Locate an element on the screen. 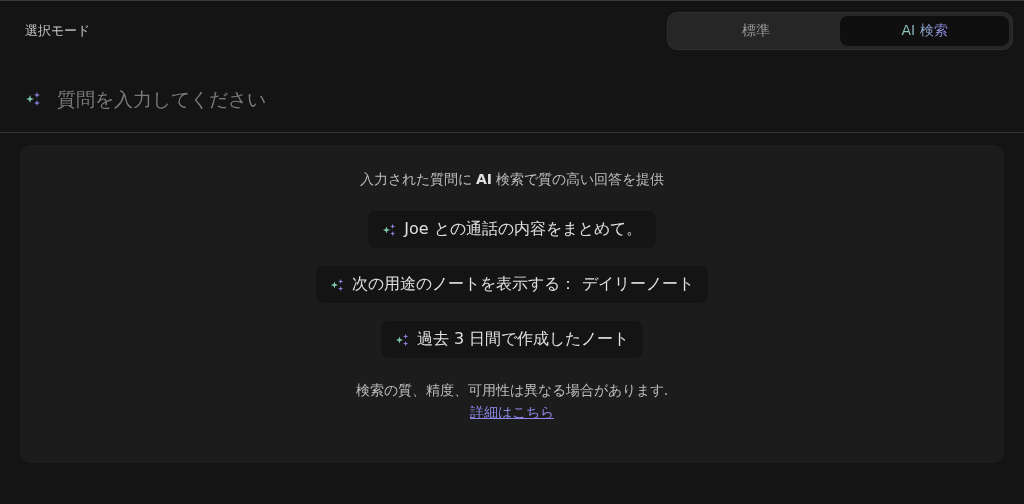  question-field: 質問を入力してください is located at coordinates (528, 99).